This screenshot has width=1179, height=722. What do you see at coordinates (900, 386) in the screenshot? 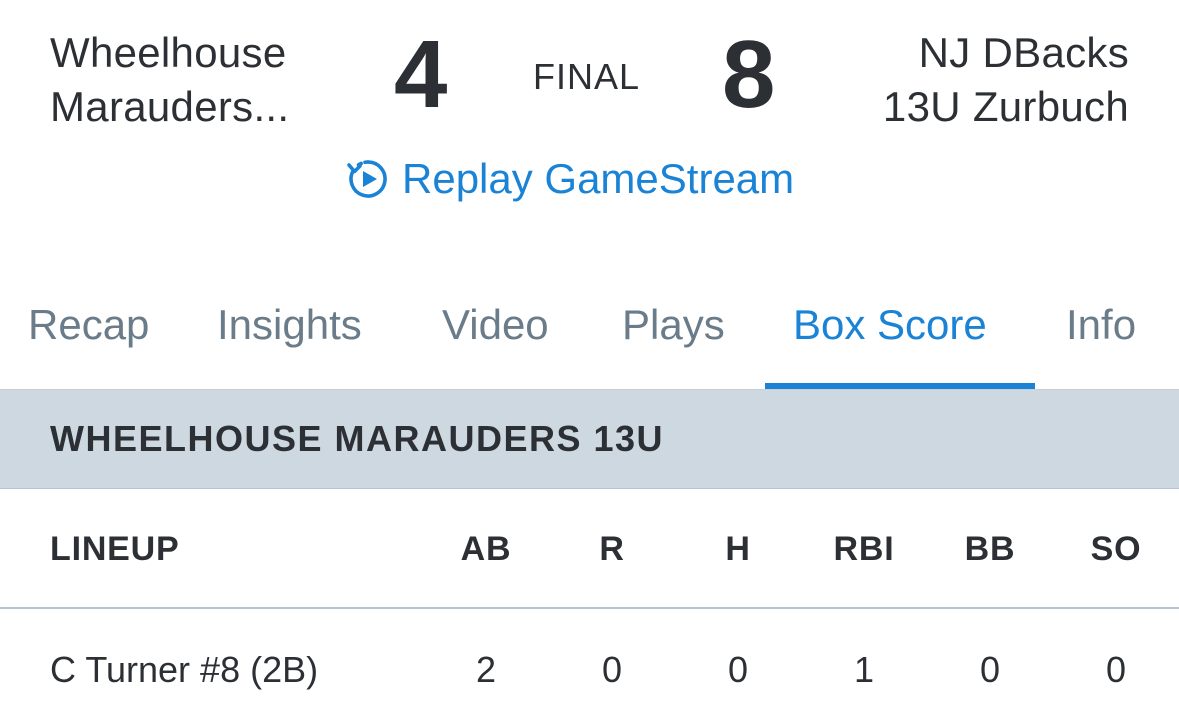
I see `active-tab-indicator` at bounding box center [900, 386].